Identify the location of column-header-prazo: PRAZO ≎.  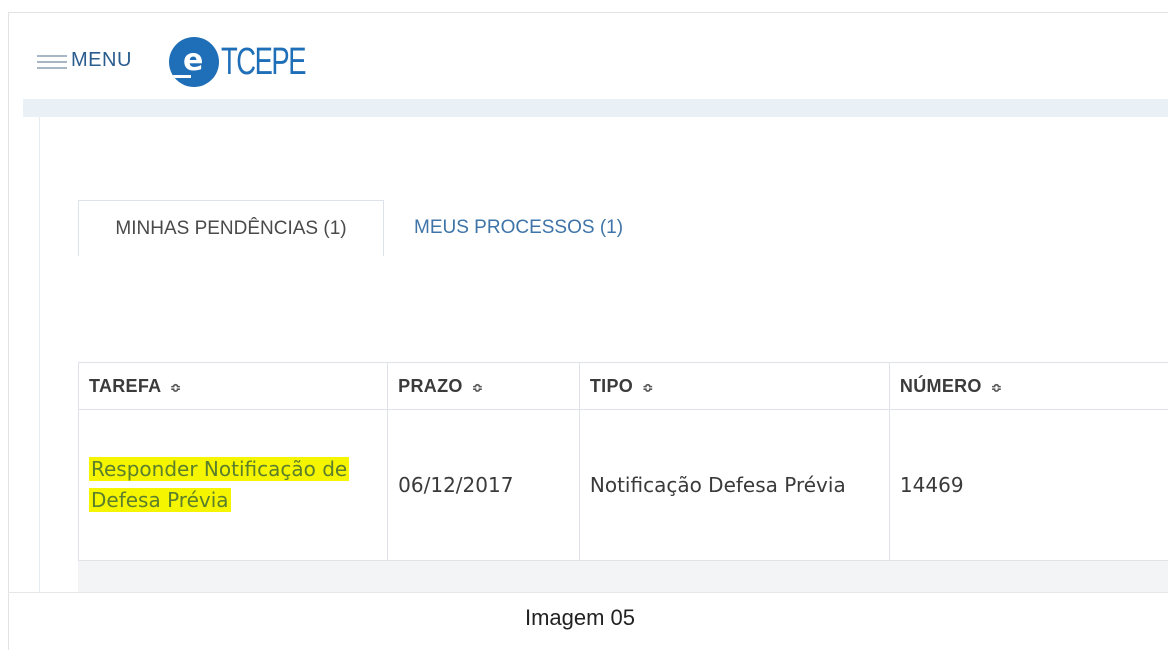
(483, 386).